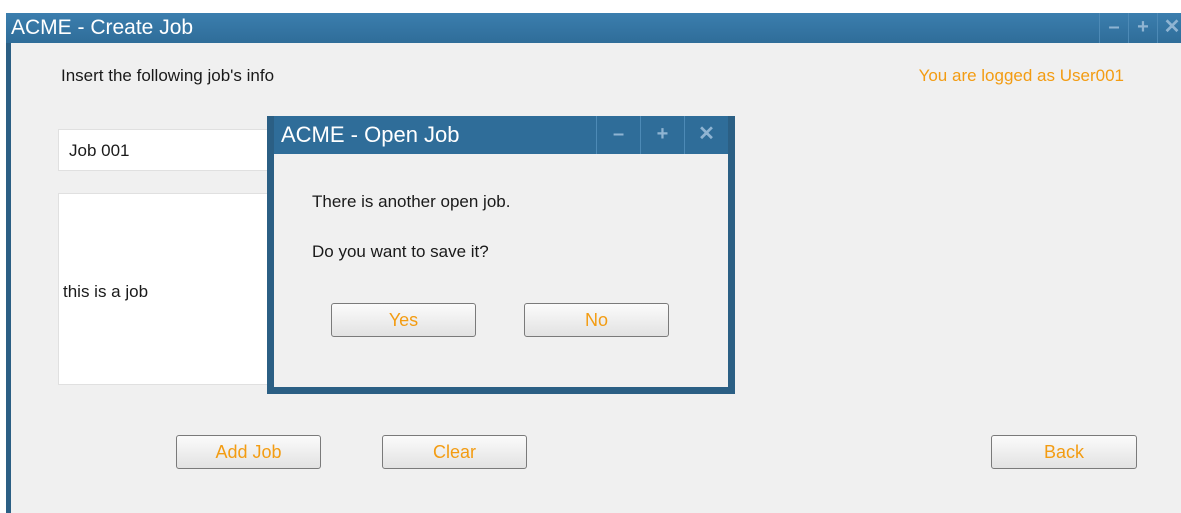 This screenshot has height=513, width=1181. I want to click on dialog-minimize-icon: –, so click(618, 135).